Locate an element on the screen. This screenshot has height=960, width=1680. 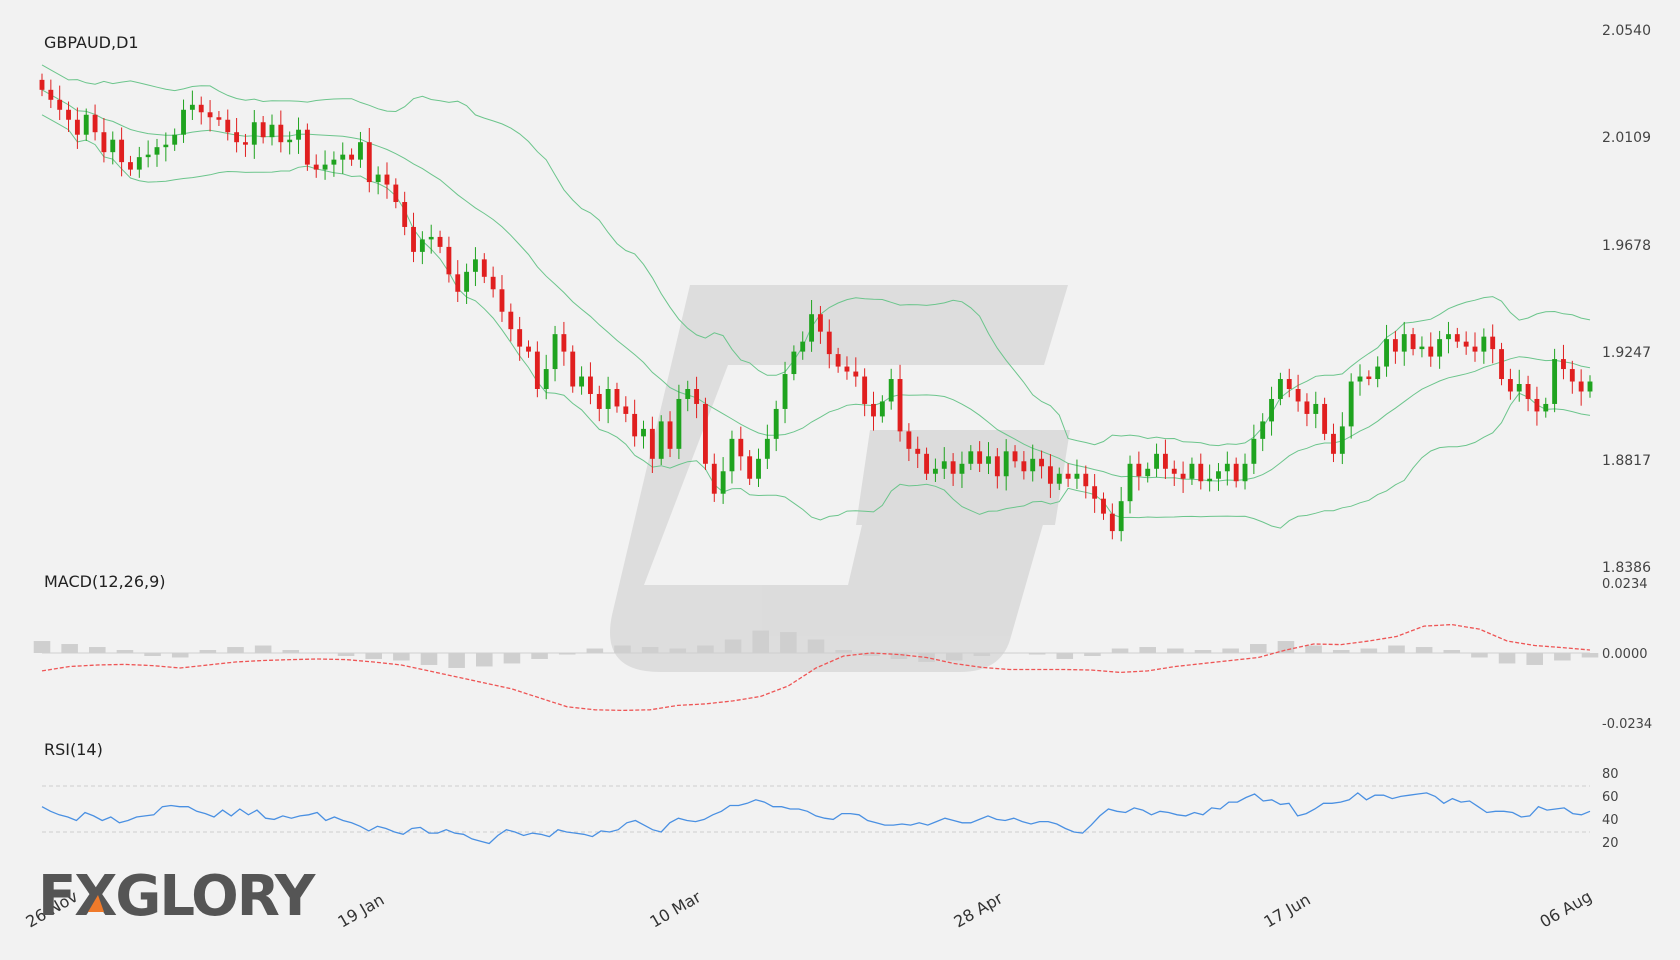
date-label-3: 28 Apr is located at coordinates (979, 909).